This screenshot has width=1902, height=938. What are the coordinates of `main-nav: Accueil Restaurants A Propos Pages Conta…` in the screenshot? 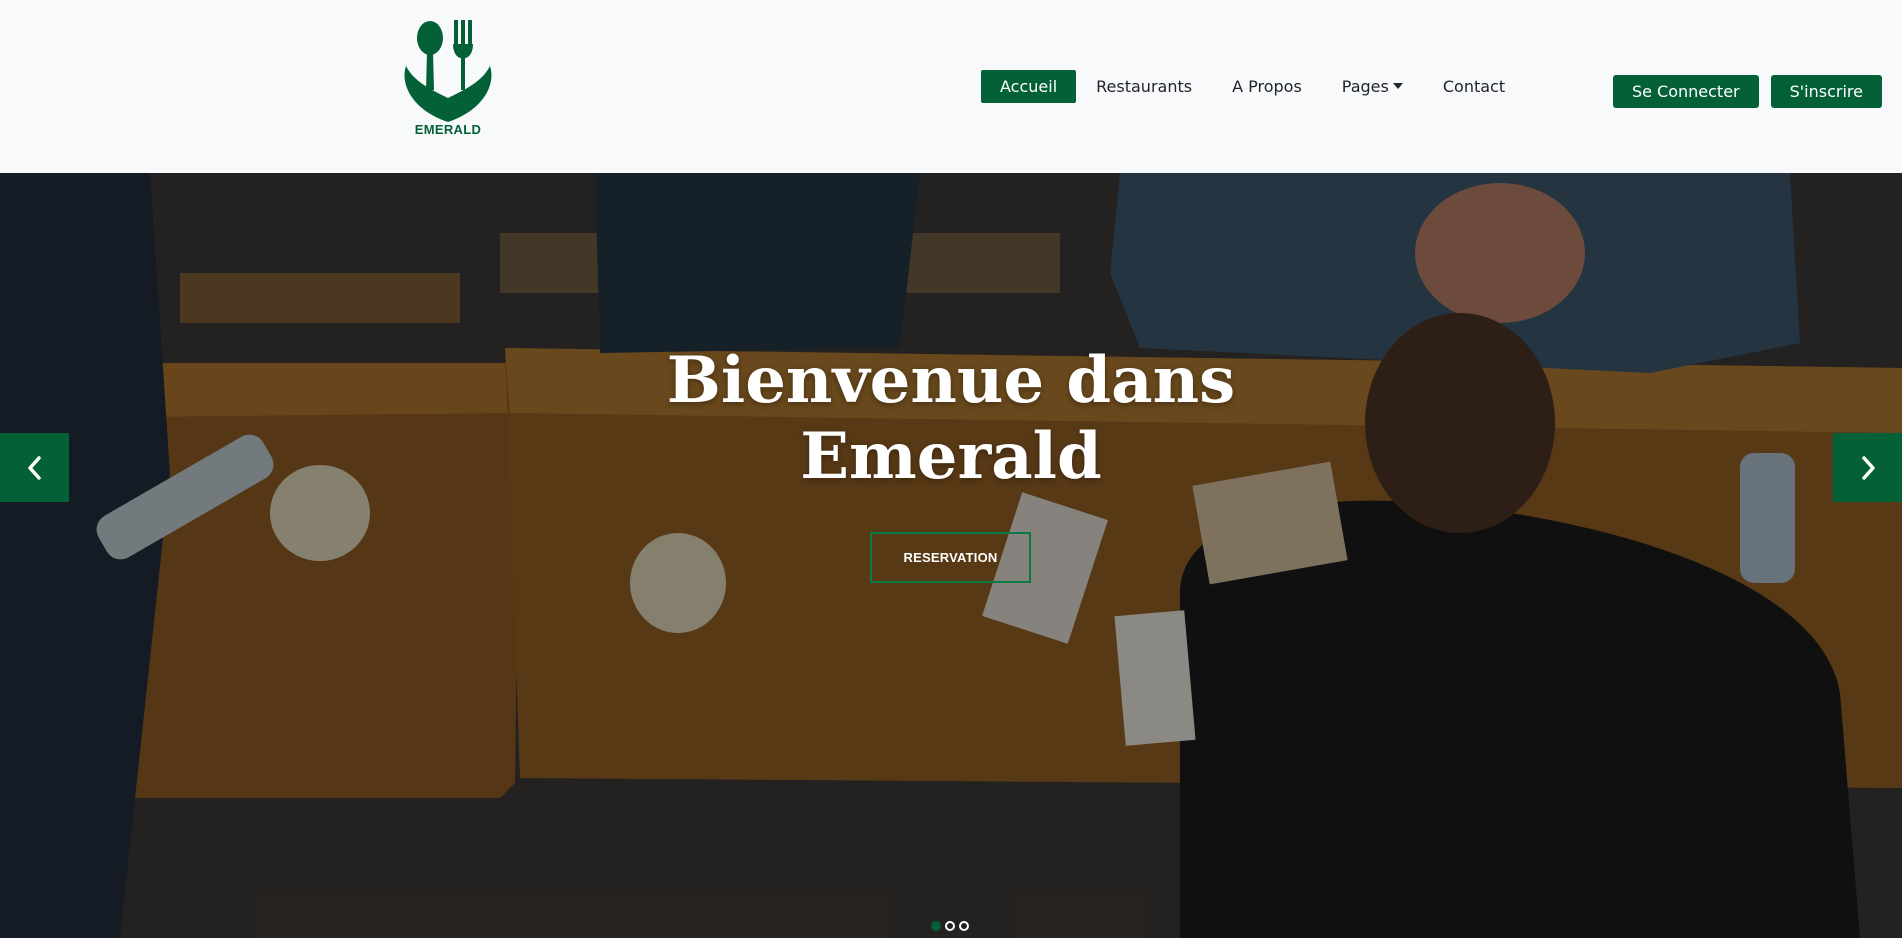 It's located at (1253, 86).